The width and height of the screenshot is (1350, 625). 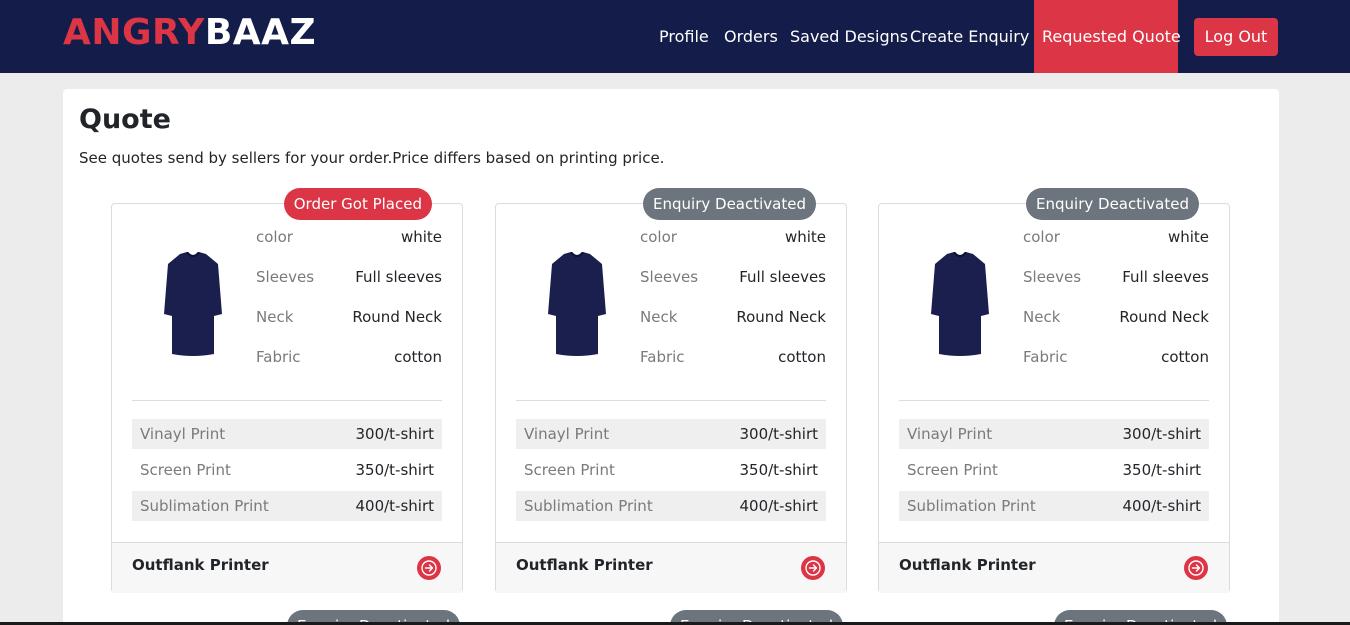 What do you see at coordinates (357, 204) in the screenshot?
I see `status-badge: Order Got Placed` at bounding box center [357, 204].